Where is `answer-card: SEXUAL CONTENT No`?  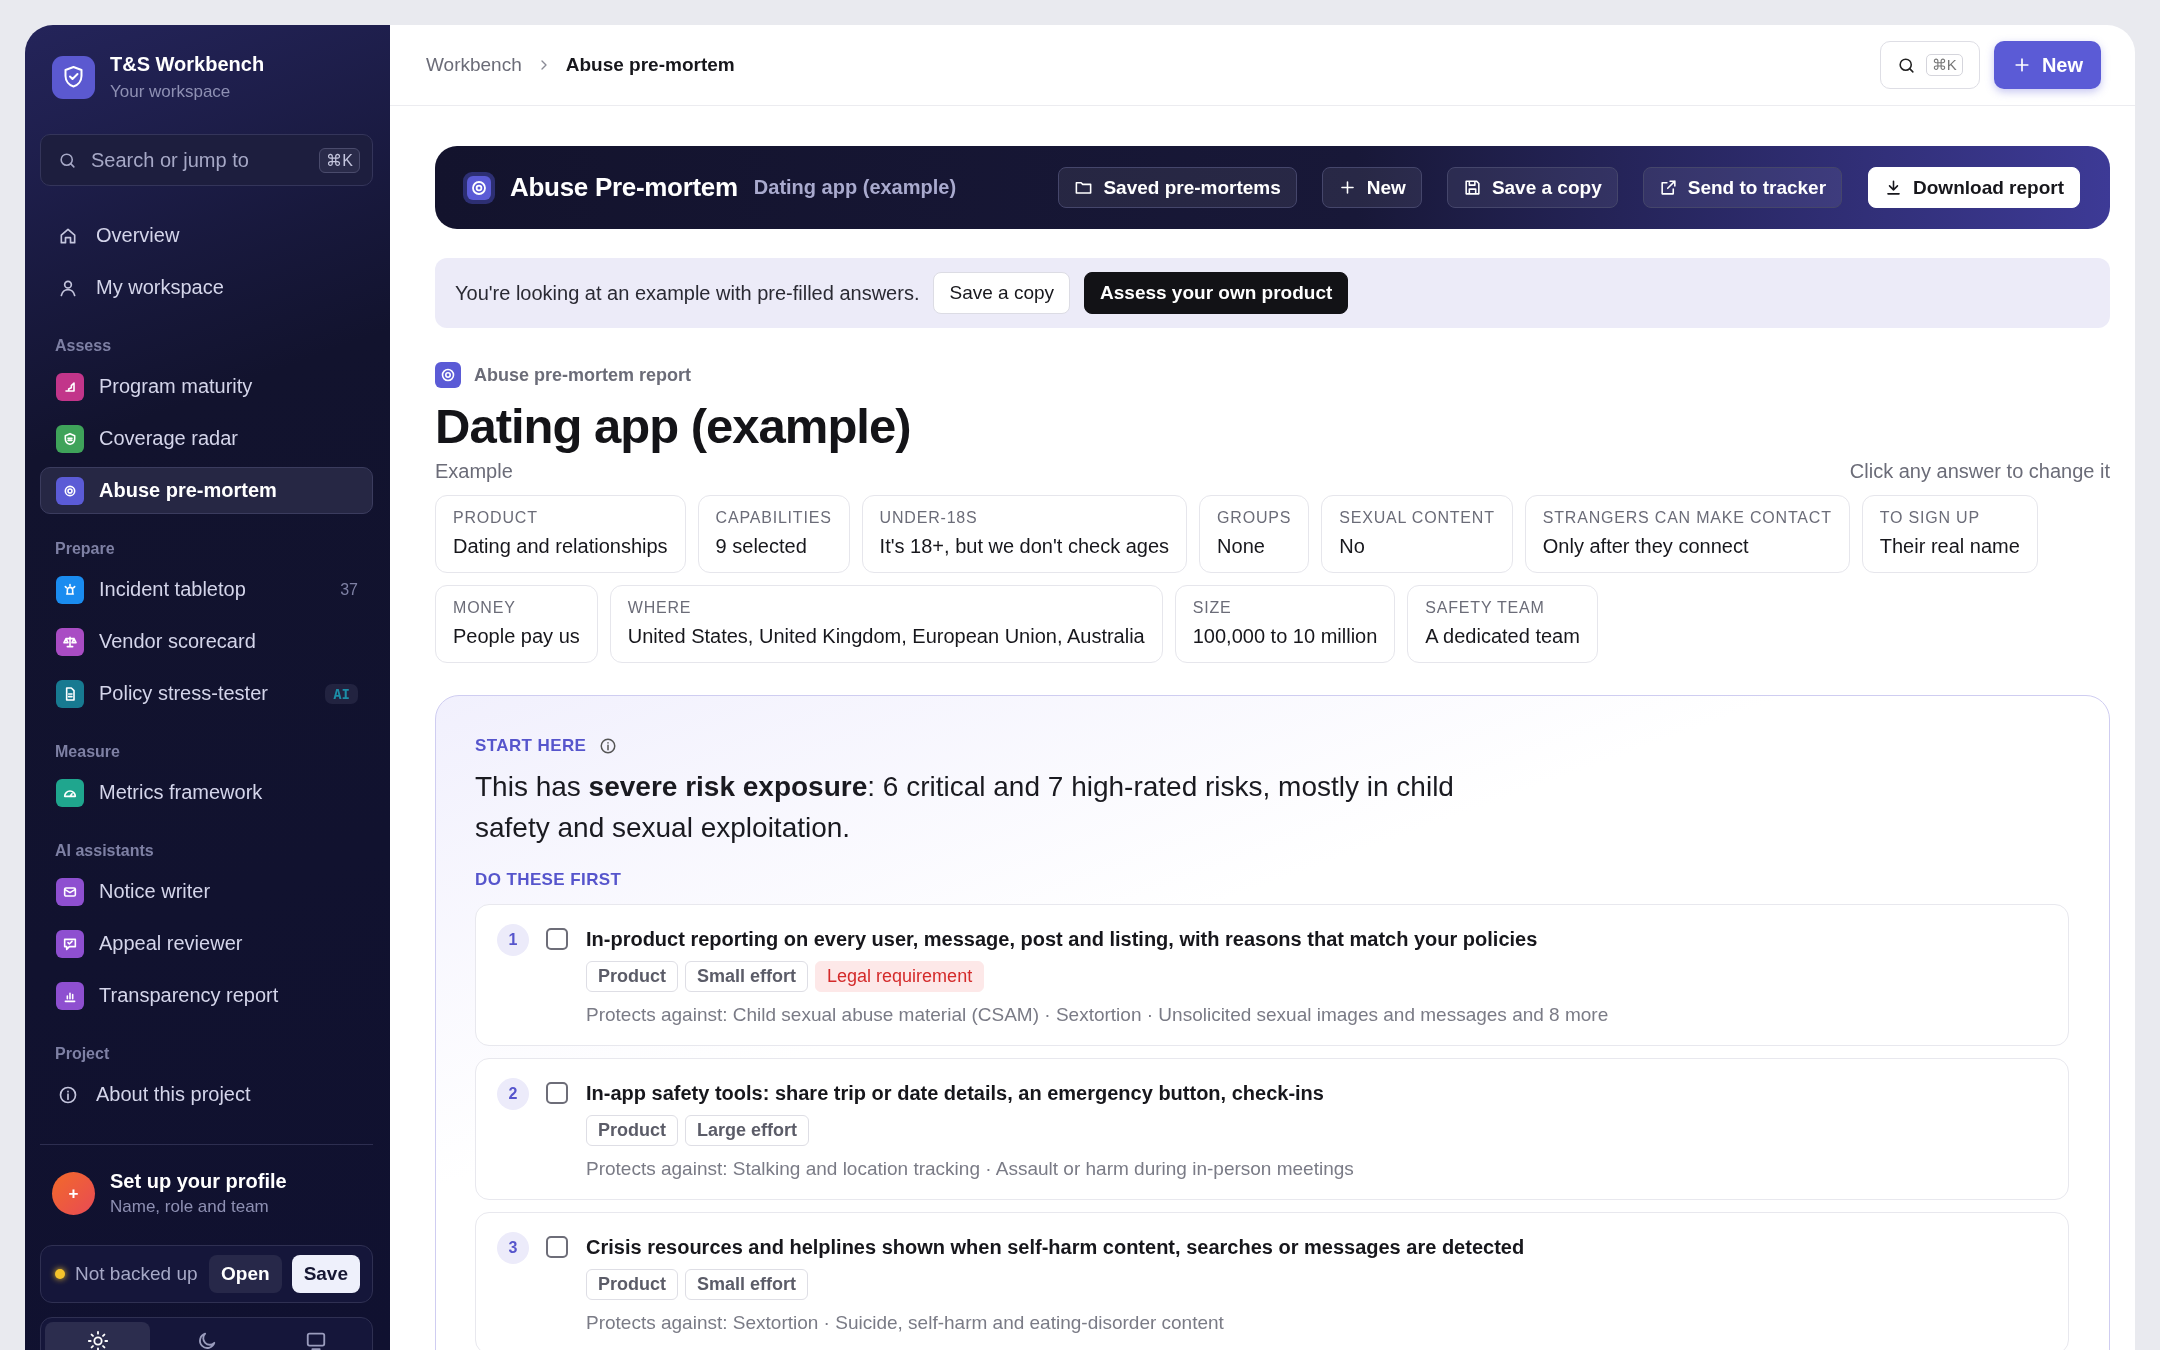 answer-card: SEXUAL CONTENT No is located at coordinates (1417, 534).